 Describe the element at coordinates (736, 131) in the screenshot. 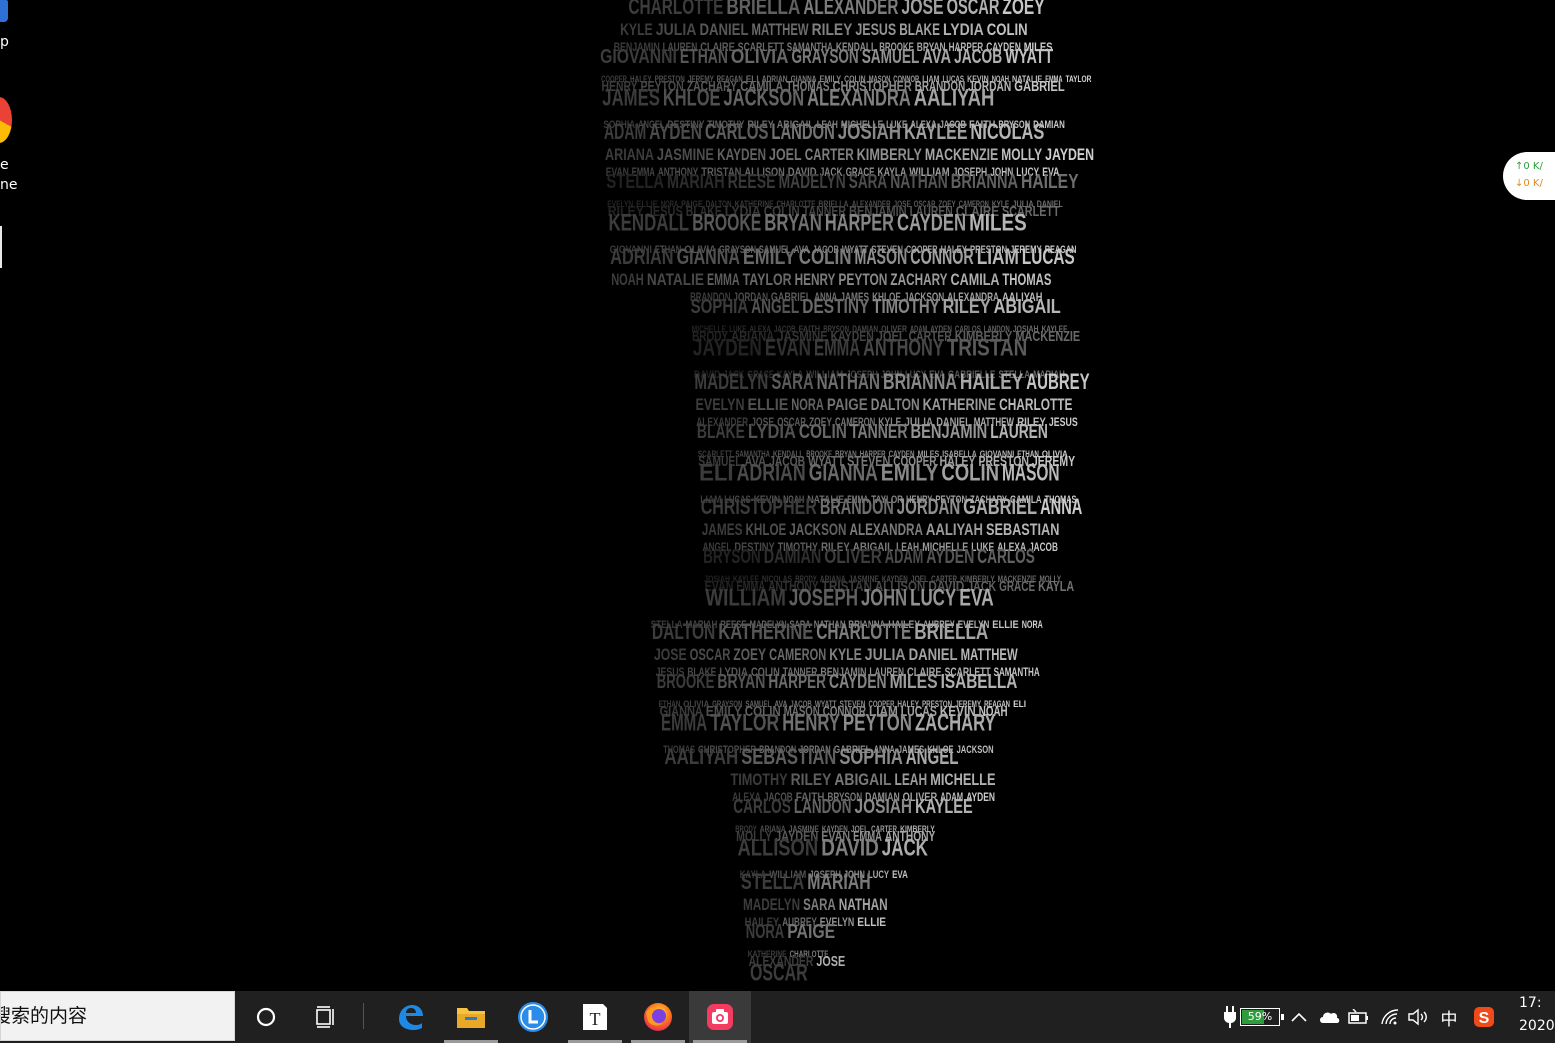

I see `wallpaper-name: CARLOS` at that location.